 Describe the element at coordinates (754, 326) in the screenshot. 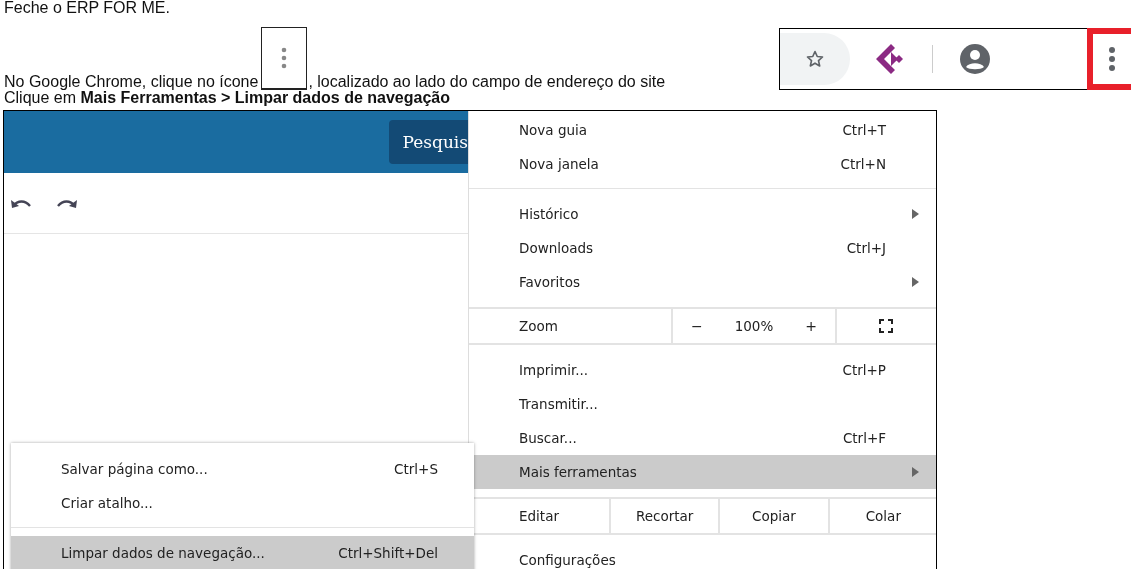

I see `zoom-level: 100%` at that location.